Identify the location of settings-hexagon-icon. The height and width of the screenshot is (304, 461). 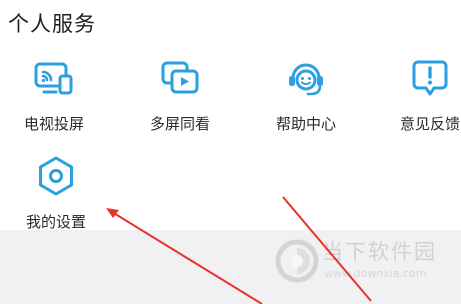
(56, 176).